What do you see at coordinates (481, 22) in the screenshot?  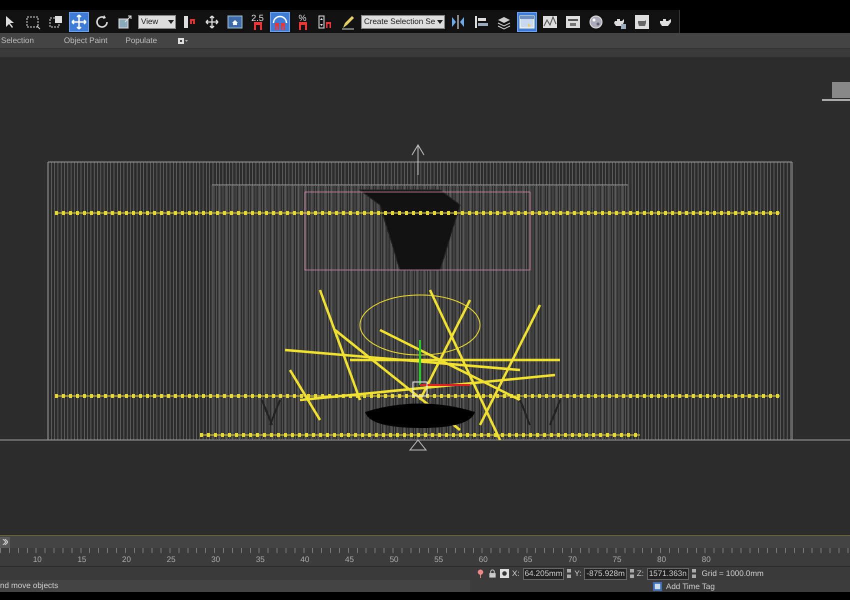 I see `align-icon` at bounding box center [481, 22].